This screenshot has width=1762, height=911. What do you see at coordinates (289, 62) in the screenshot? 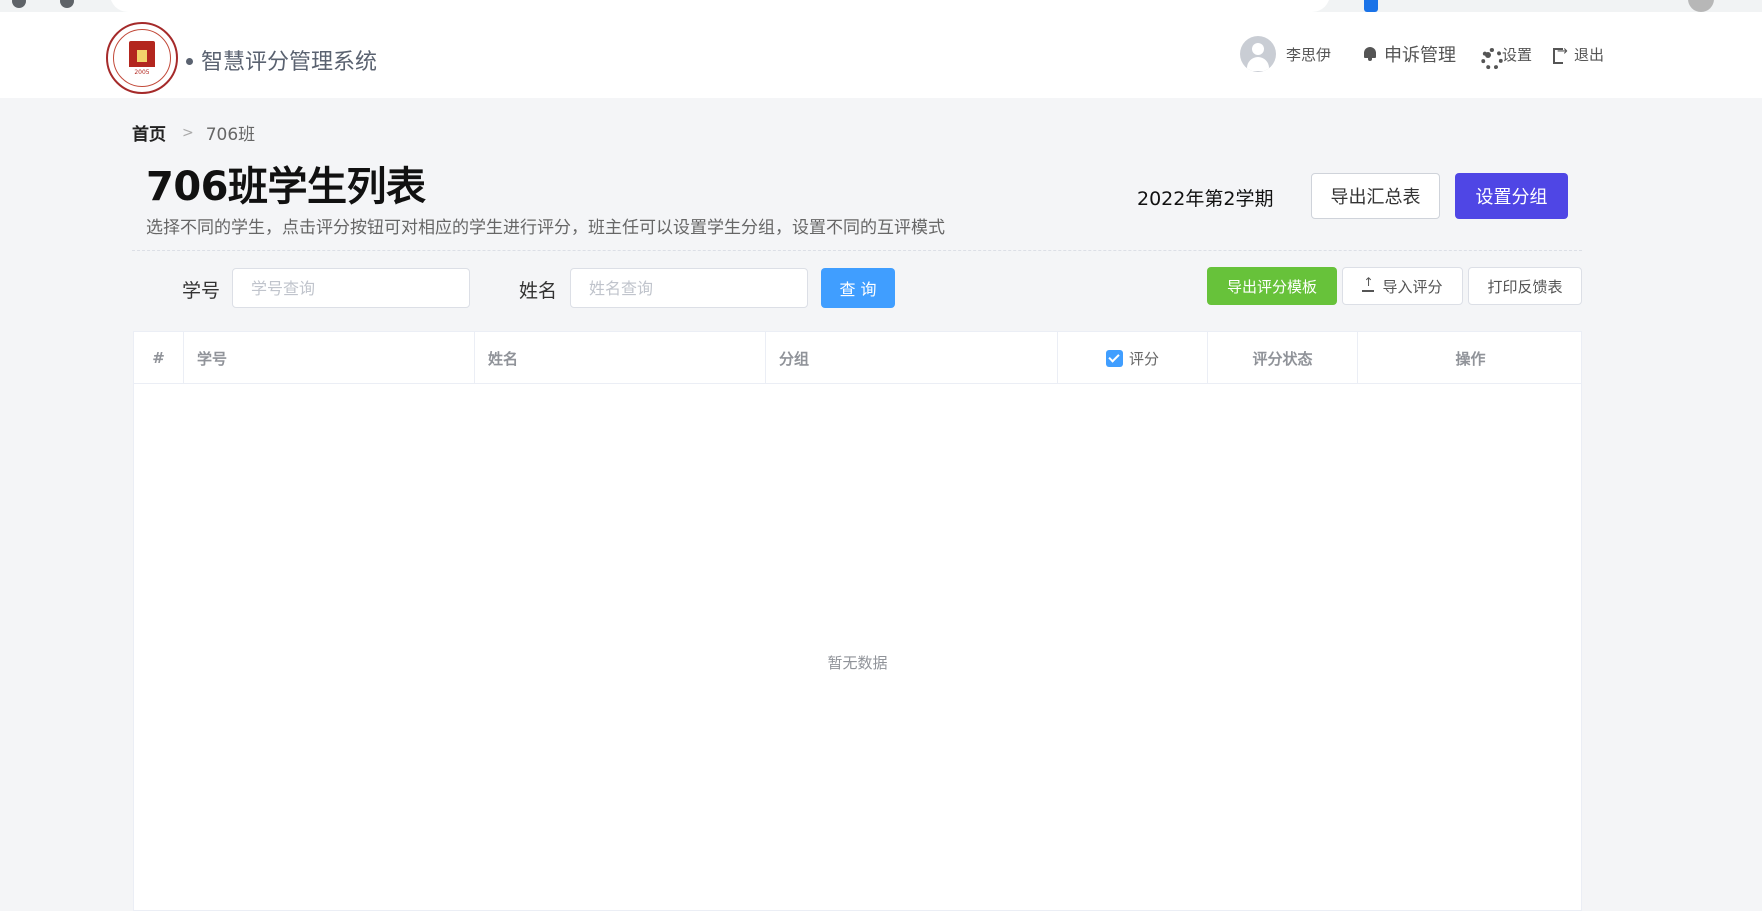
I see `app-title-text: 智慧评分管理系统` at bounding box center [289, 62].